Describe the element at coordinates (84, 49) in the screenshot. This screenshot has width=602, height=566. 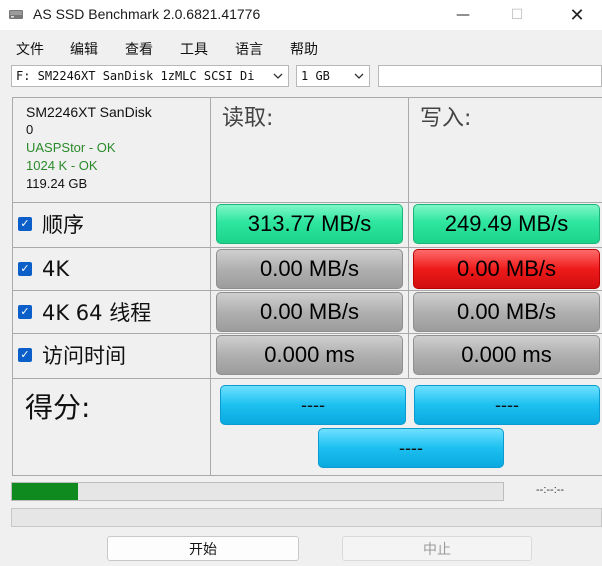
I see `menu-edit: 编辑` at that location.